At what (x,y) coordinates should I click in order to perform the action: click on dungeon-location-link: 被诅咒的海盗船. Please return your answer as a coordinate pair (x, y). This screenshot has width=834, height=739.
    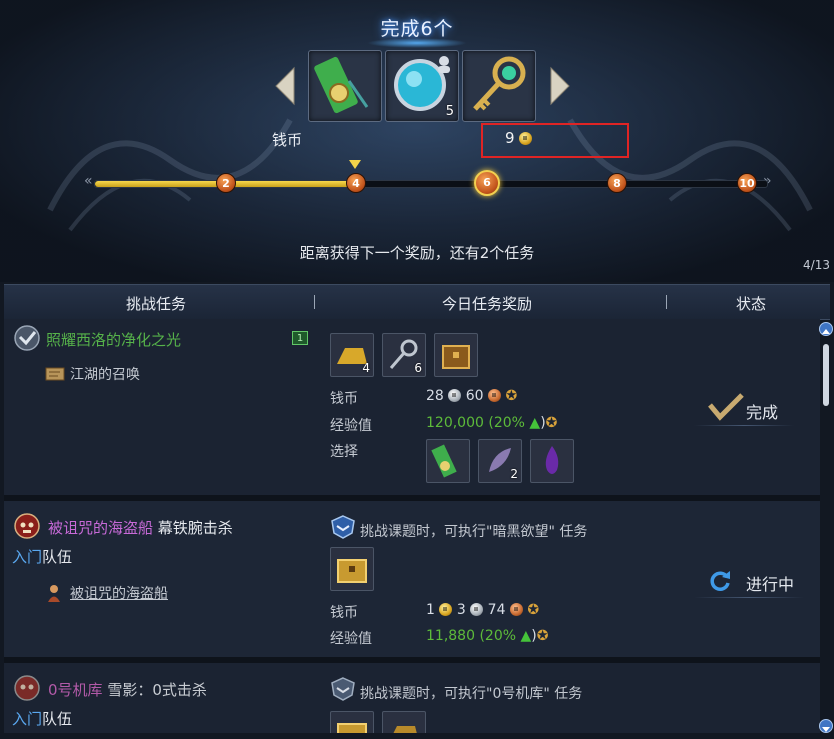
    Looking at the image, I should click on (119, 593).